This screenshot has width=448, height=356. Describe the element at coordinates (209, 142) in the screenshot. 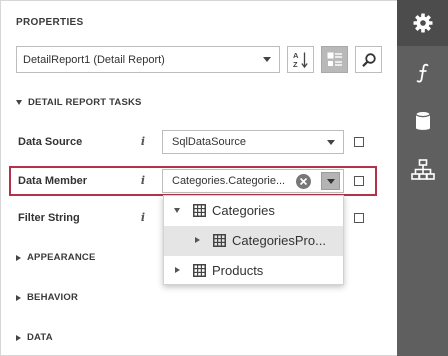

I see `data-source-value: SqlDataSource` at that location.